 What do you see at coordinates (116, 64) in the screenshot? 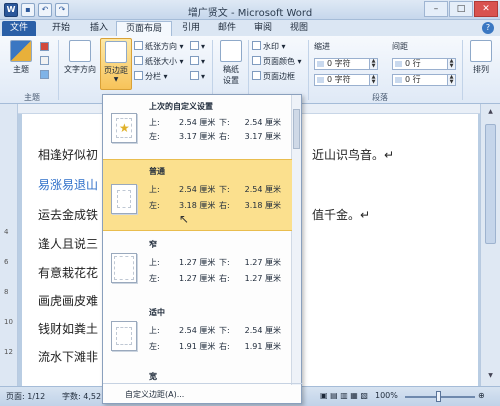
I see `margins-button: 页边距 ▼` at bounding box center [116, 64].